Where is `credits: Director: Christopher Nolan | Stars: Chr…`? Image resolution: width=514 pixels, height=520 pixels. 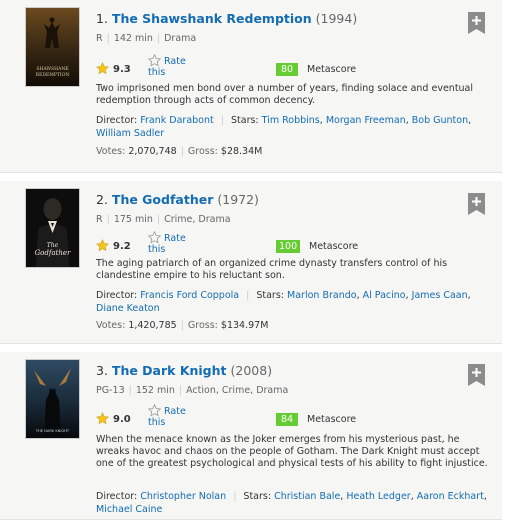
credits: Director: Christopher Nolan | Stars: Chr… is located at coordinates (291, 503).